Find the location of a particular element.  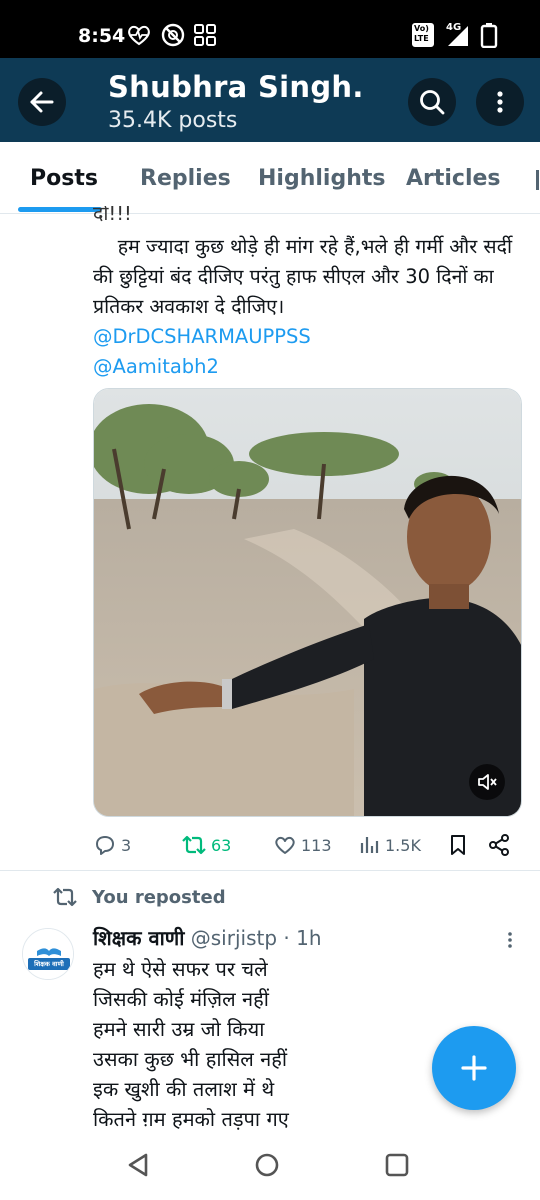

avatar: शिक्षक वाणी is located at coordinates (48, 954).